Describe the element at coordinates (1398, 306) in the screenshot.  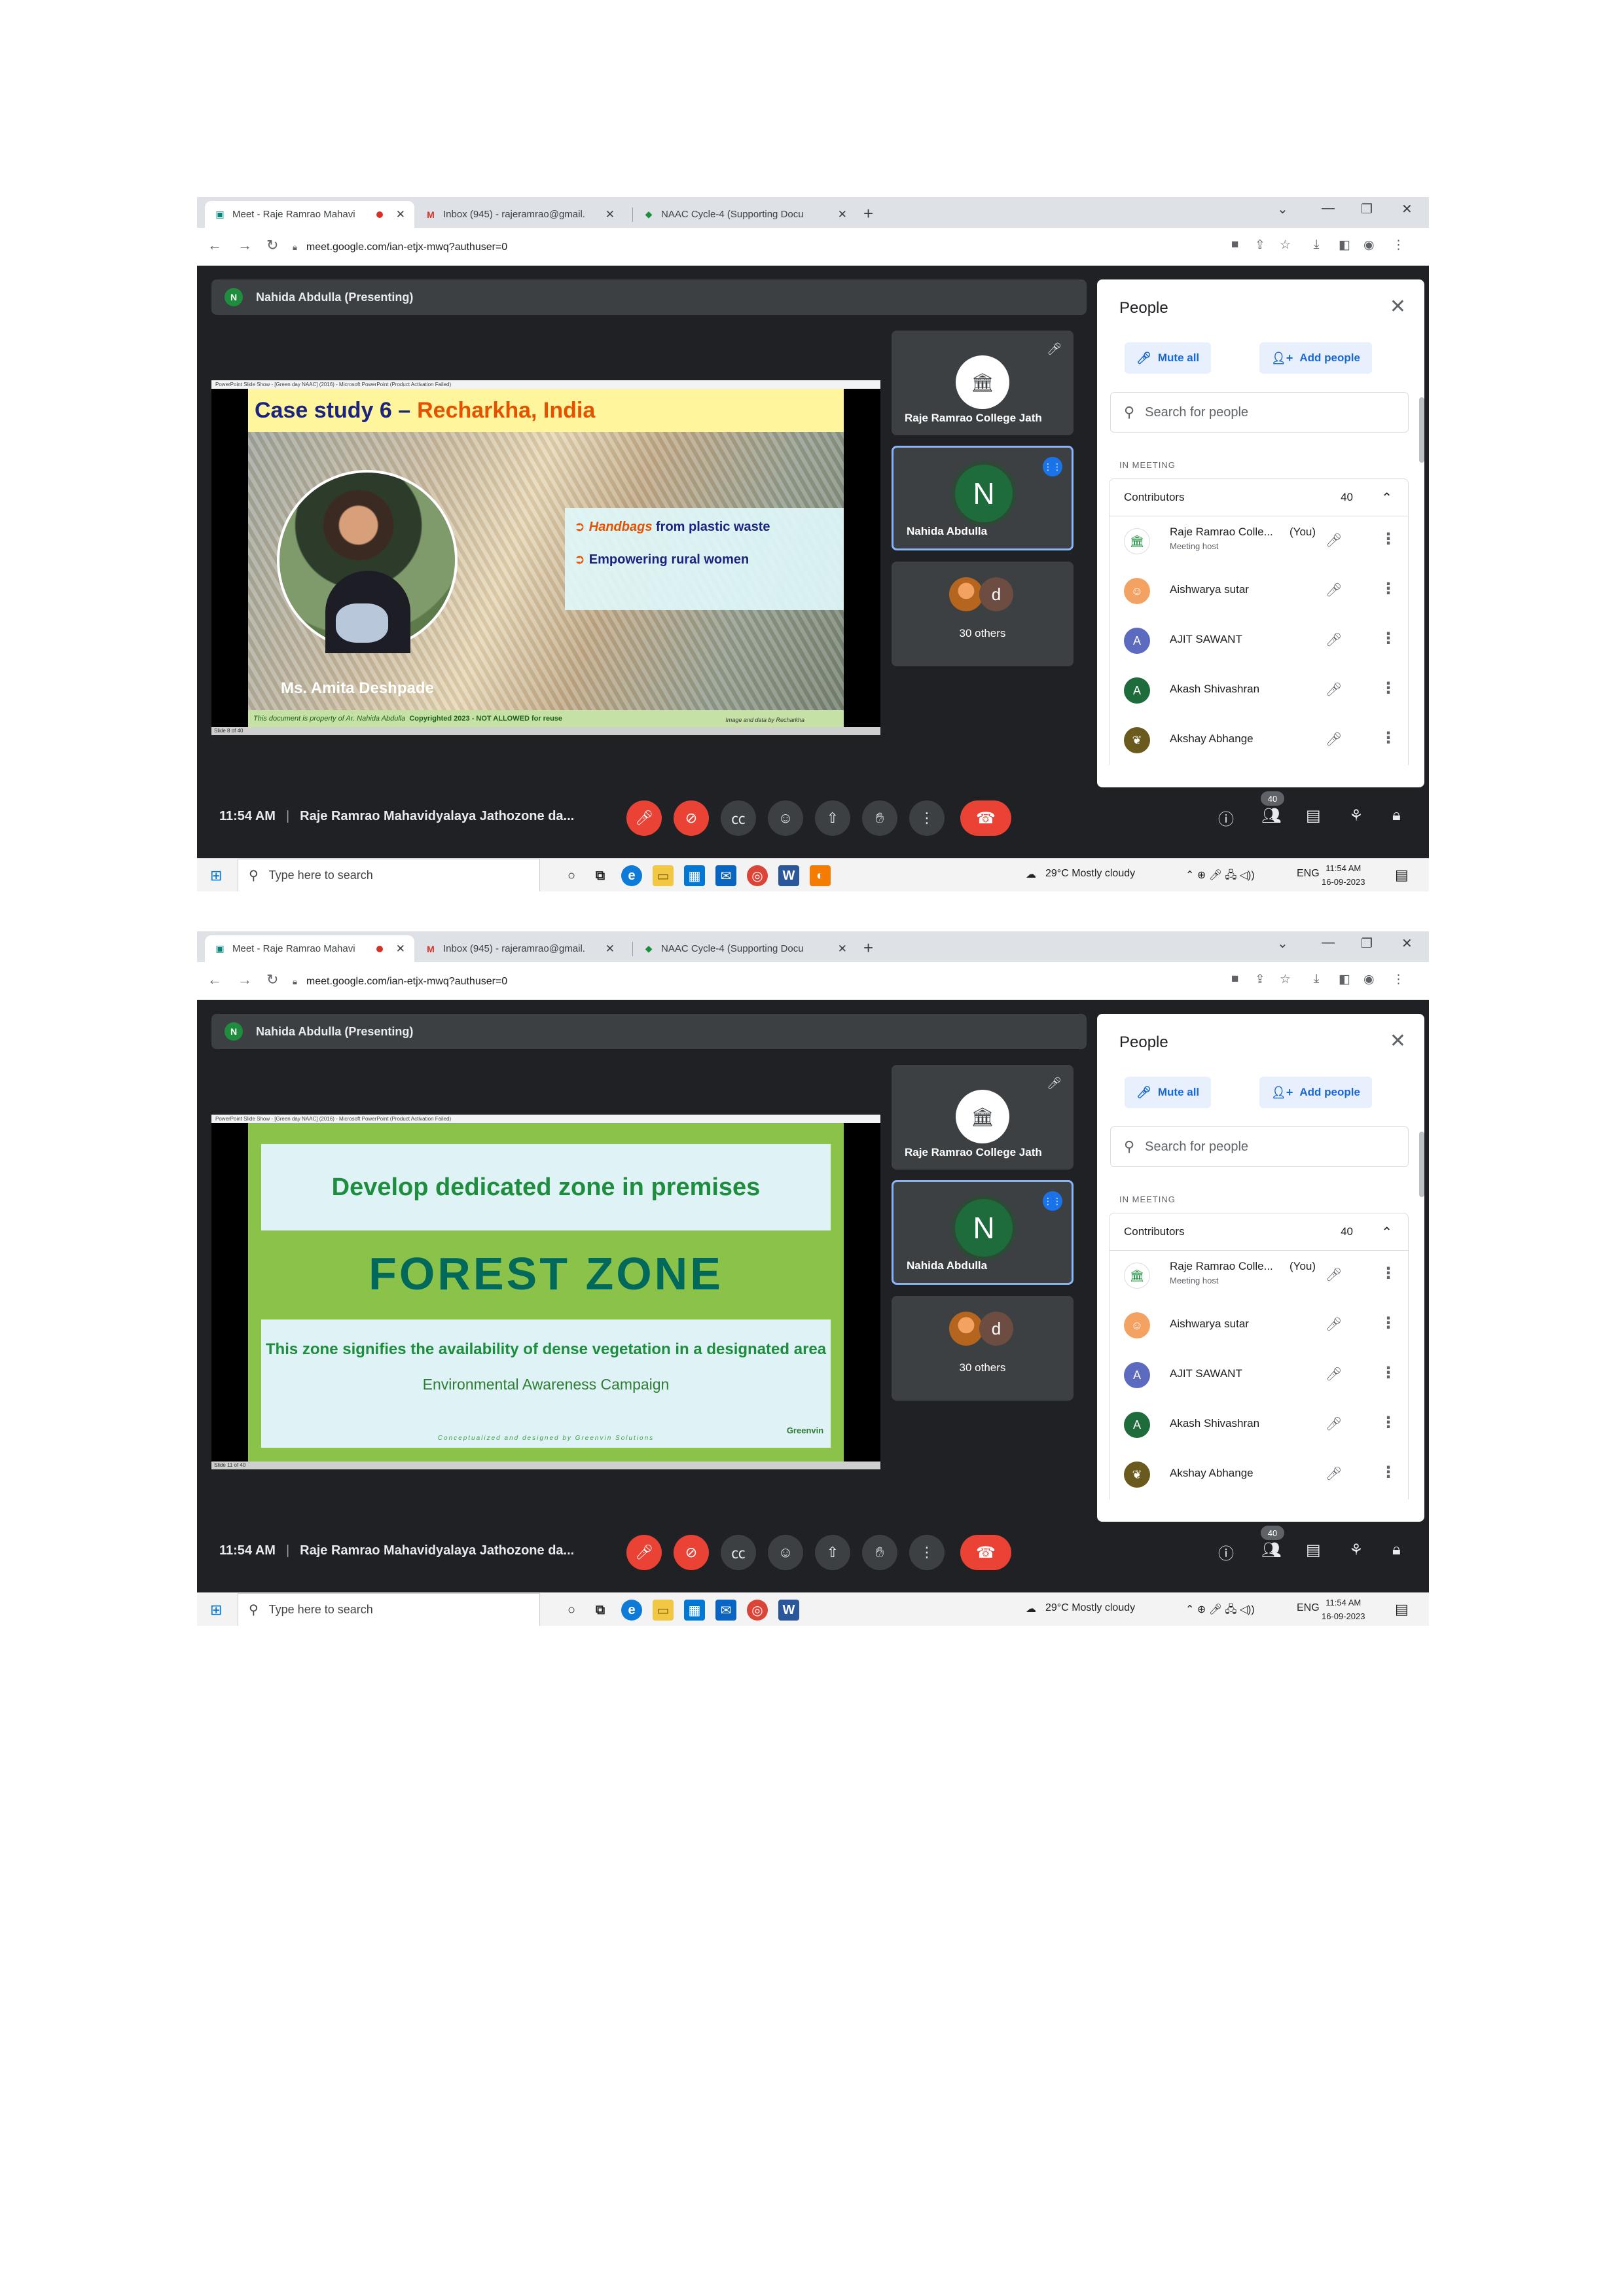
I see `close-icon: ✕` at that location.